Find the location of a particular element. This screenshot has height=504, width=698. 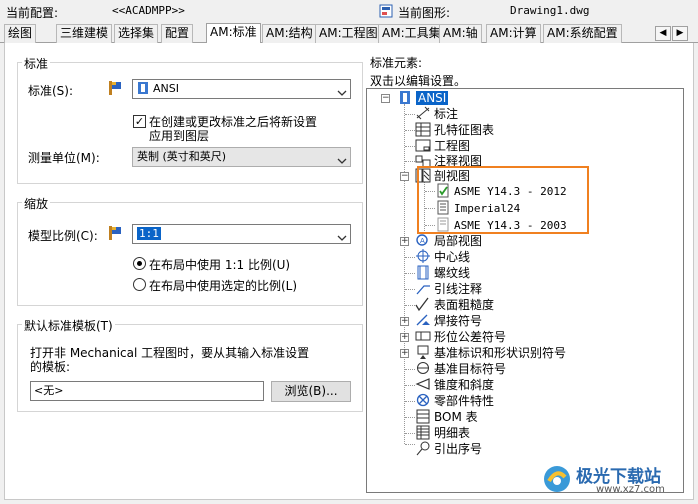

tree-item-part-ref: 零部件特性 is located at coordinates (454, 401).